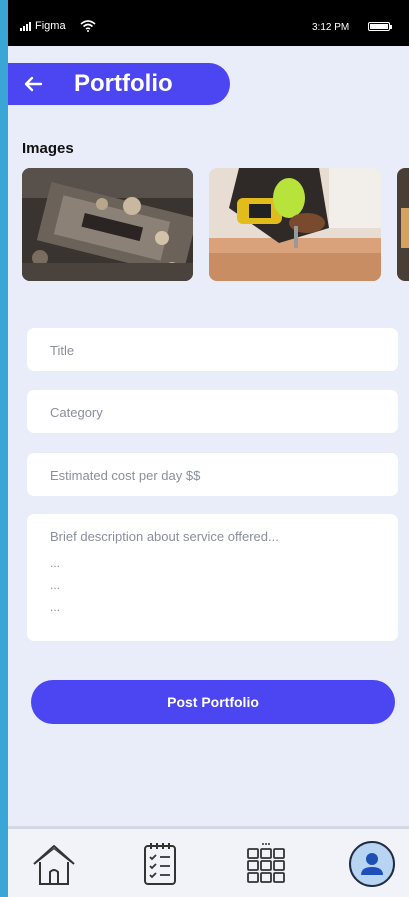 This screenshot has width=409, height=897. What do you see at coordinates (50, 26) in the screenshot?
I see `carrier-name: Figma` at bounding box center [50, 26].